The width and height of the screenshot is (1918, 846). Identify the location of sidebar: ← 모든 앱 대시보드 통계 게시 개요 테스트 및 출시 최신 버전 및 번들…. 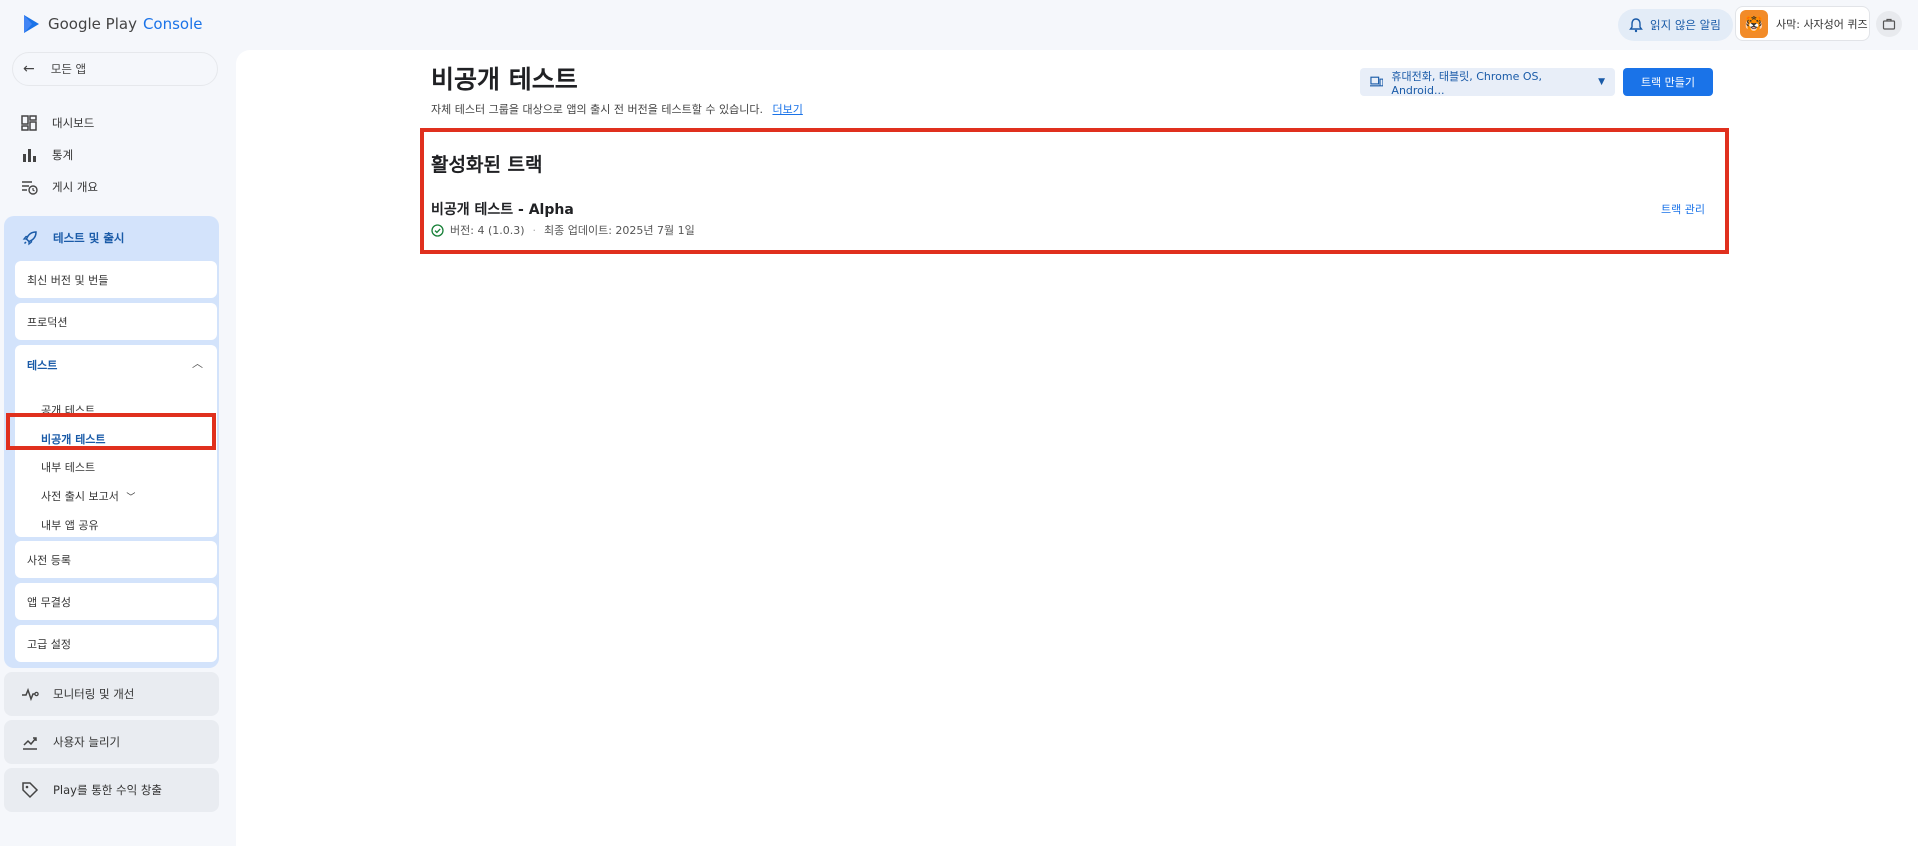
(115, 448).